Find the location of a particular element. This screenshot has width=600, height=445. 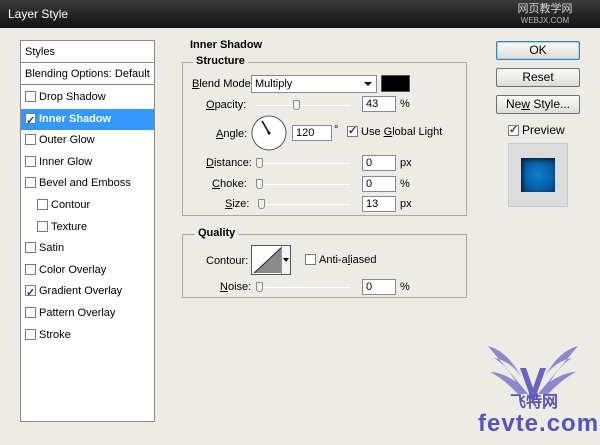

style-item: Pattern Overlay is located at coordinates (87, 313).